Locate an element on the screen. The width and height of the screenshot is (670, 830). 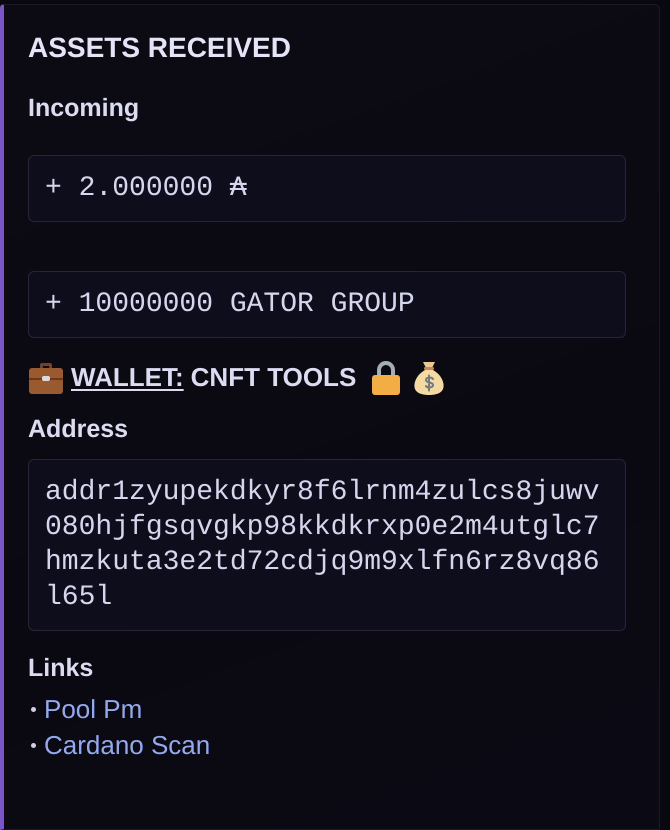
field-name: Incoming is located at coordinates (84, 108).